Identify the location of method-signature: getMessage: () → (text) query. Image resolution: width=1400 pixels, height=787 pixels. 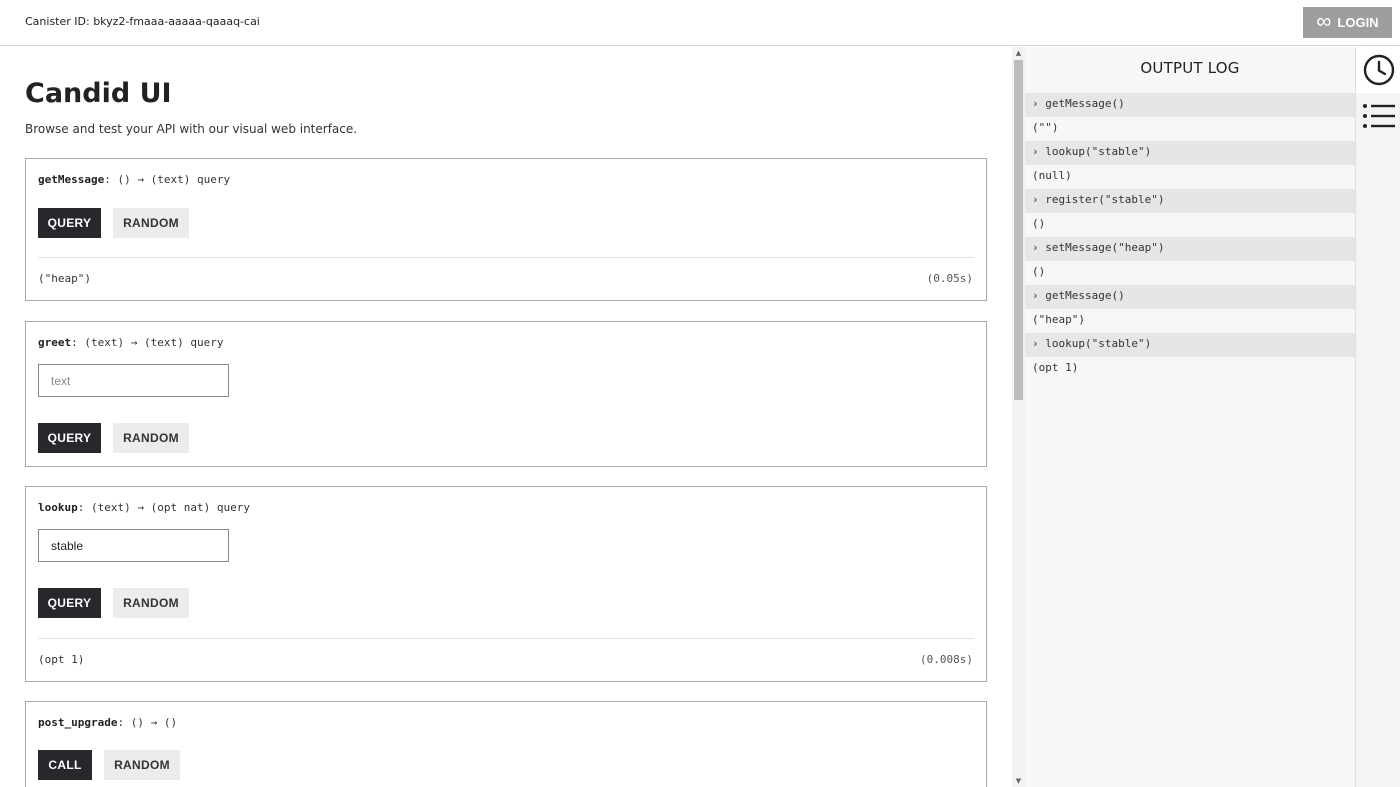
(134, 179).